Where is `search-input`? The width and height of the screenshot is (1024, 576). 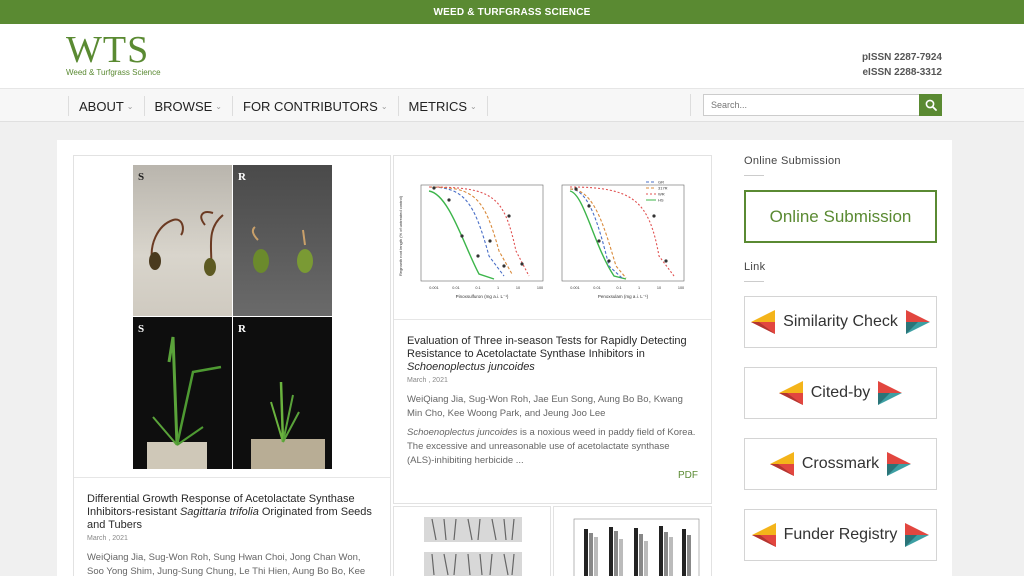
search-input is located at coordinates (811, 105).